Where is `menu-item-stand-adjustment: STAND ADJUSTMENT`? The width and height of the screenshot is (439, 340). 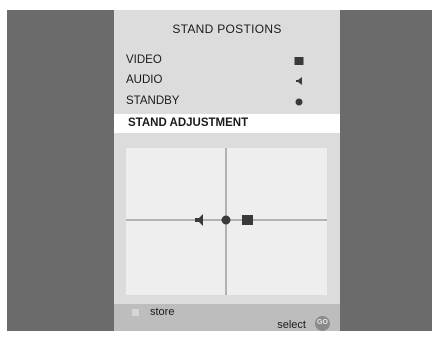
menu-item-stand-adjustment: STAND ADJUSTMENT is located at coordinates (227, 123).